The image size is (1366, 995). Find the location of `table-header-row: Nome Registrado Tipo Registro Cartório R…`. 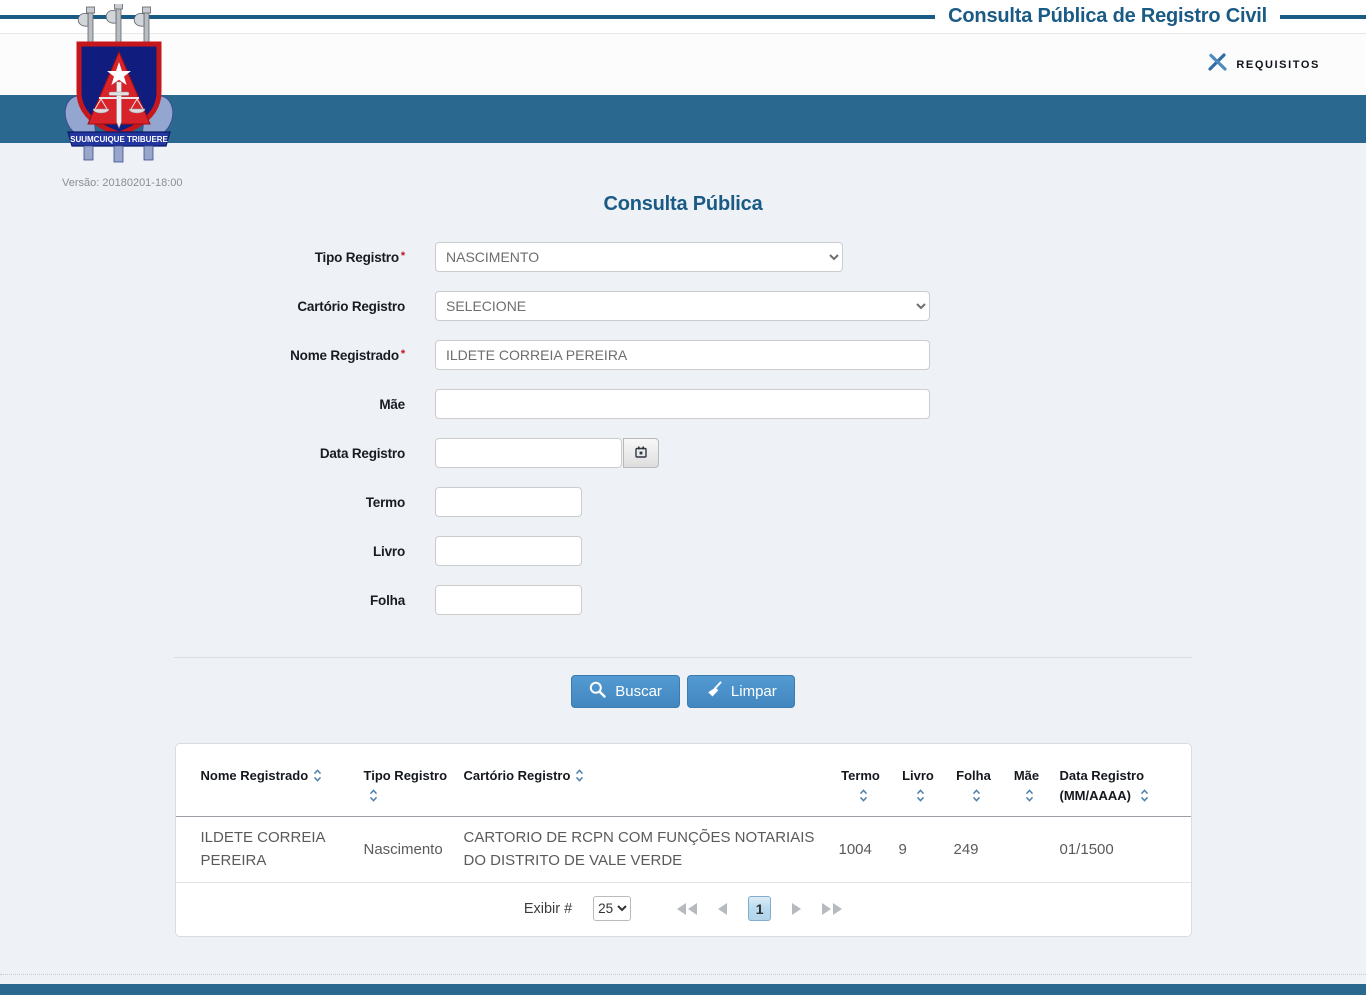

table-header-row: Nome Registrado Tipo Registro Cartório R… is located at coordinates (683, 785).